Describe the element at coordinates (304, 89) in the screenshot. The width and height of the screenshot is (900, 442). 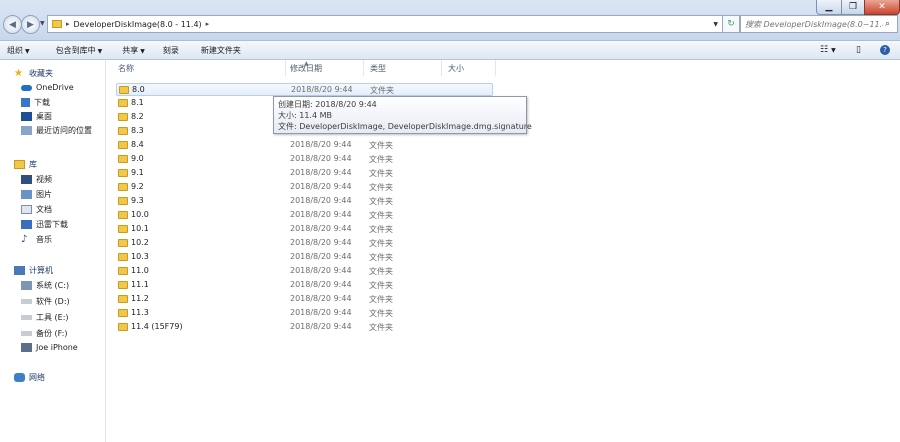
I see `table-row: 8.0 2018/8/20 9:44 文件夹` at that location.